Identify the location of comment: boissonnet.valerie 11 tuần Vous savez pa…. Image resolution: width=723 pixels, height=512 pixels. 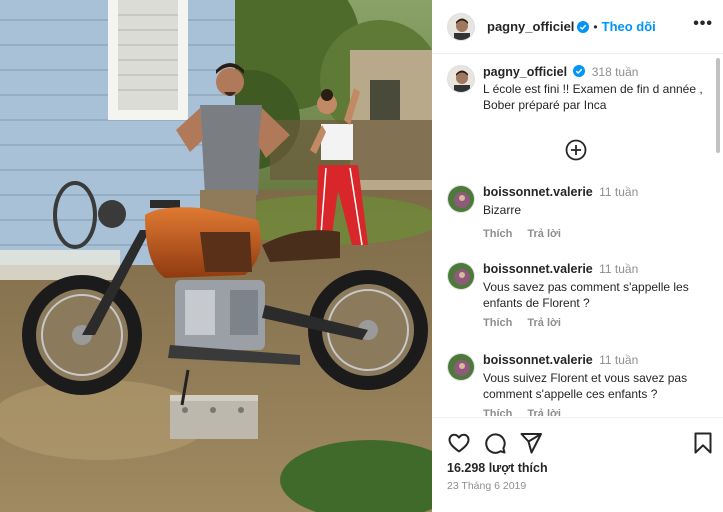
(578, 295).